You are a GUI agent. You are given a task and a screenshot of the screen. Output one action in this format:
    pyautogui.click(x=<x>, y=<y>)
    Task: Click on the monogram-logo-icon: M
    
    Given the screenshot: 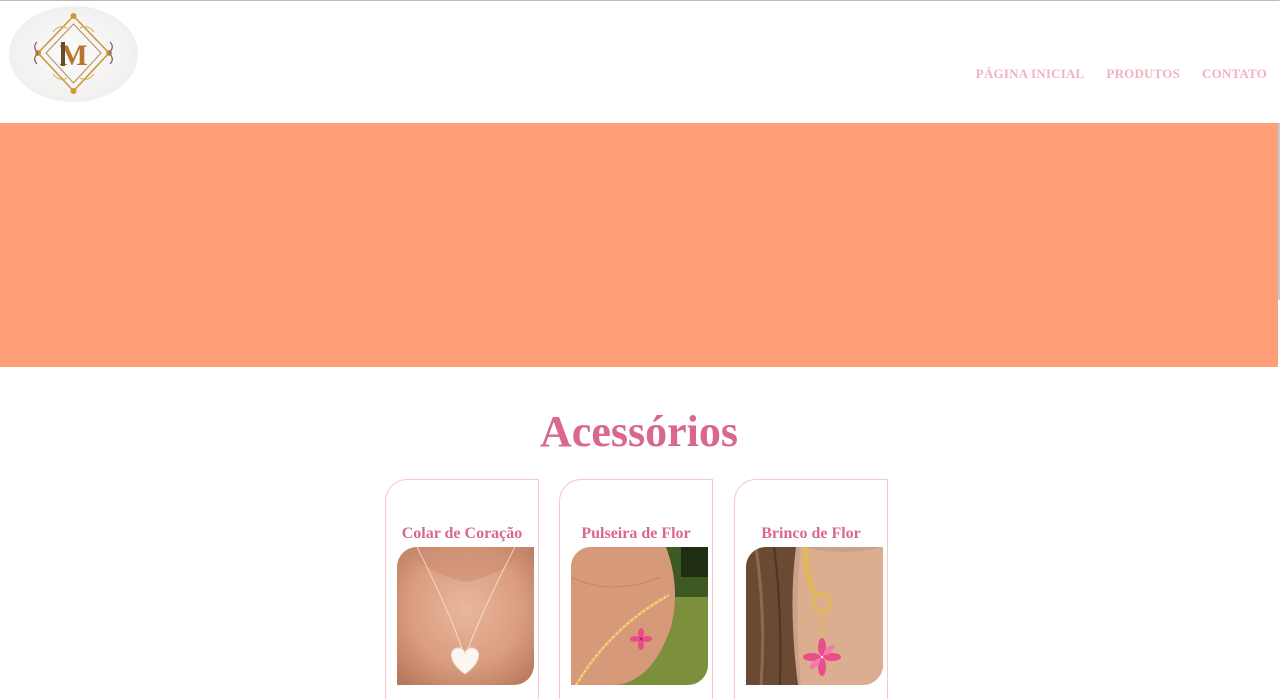 What is the action you would take?
    pyautogui.click(x=73, y=54)
    